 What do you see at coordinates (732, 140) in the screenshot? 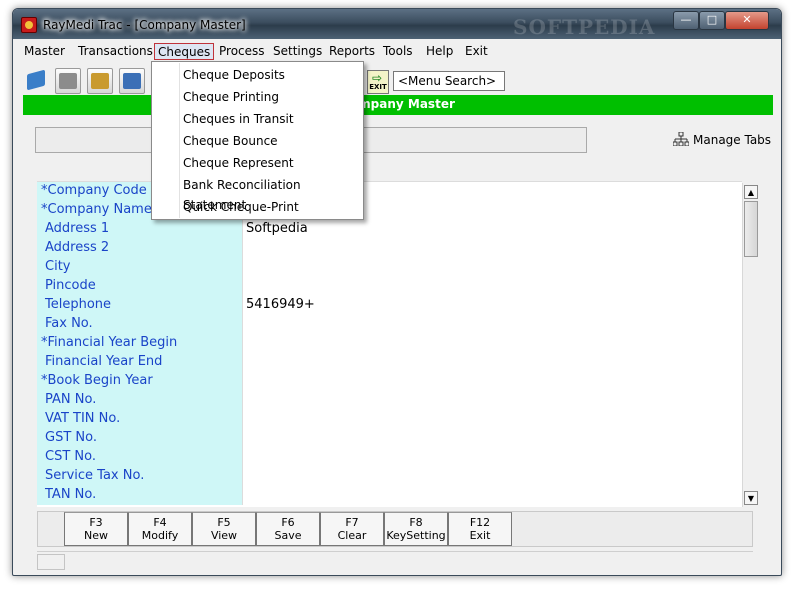
I see `manage-tabs-label: Manage Tabs` at bounding box center [732, 140].